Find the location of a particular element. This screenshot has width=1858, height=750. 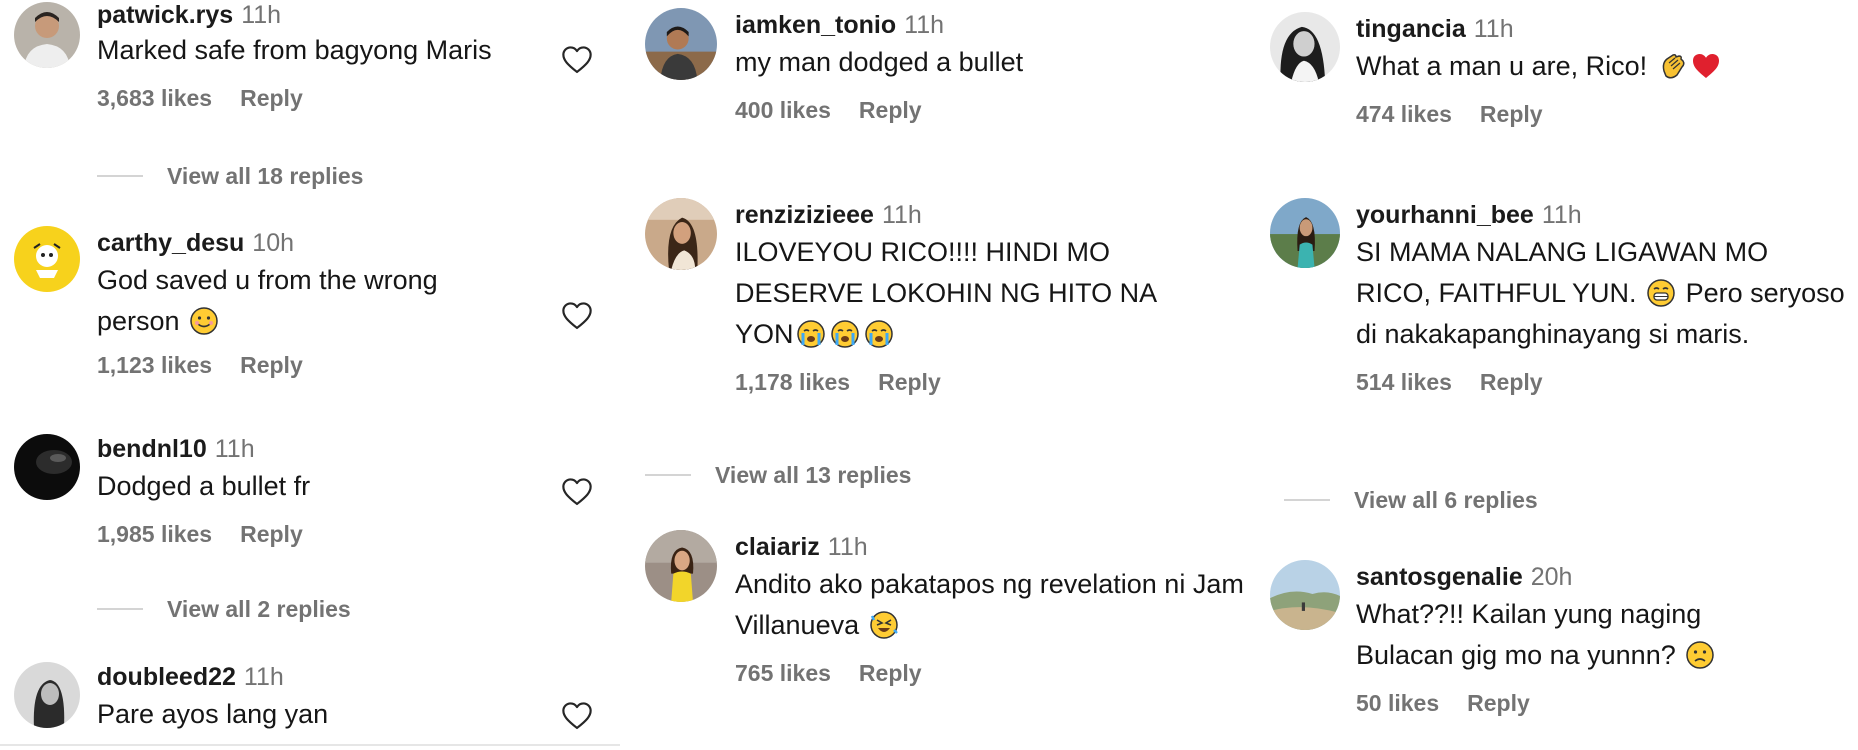

comment-username: renzizizieee is located at coordinates (804, 215).